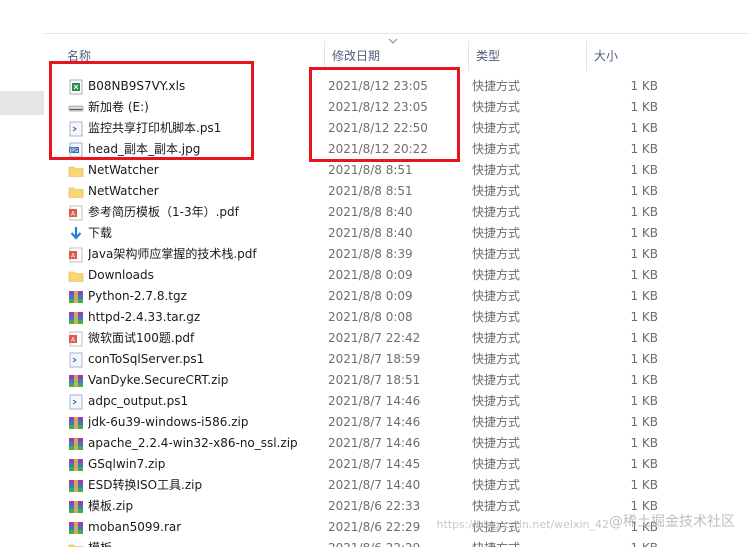 The image size is (749, 547). What do you see at coordinates (374, 506) in the screenshot?
I see `file-modified-date: 2021/8/6 22:33` at bounding box center [374, 506].